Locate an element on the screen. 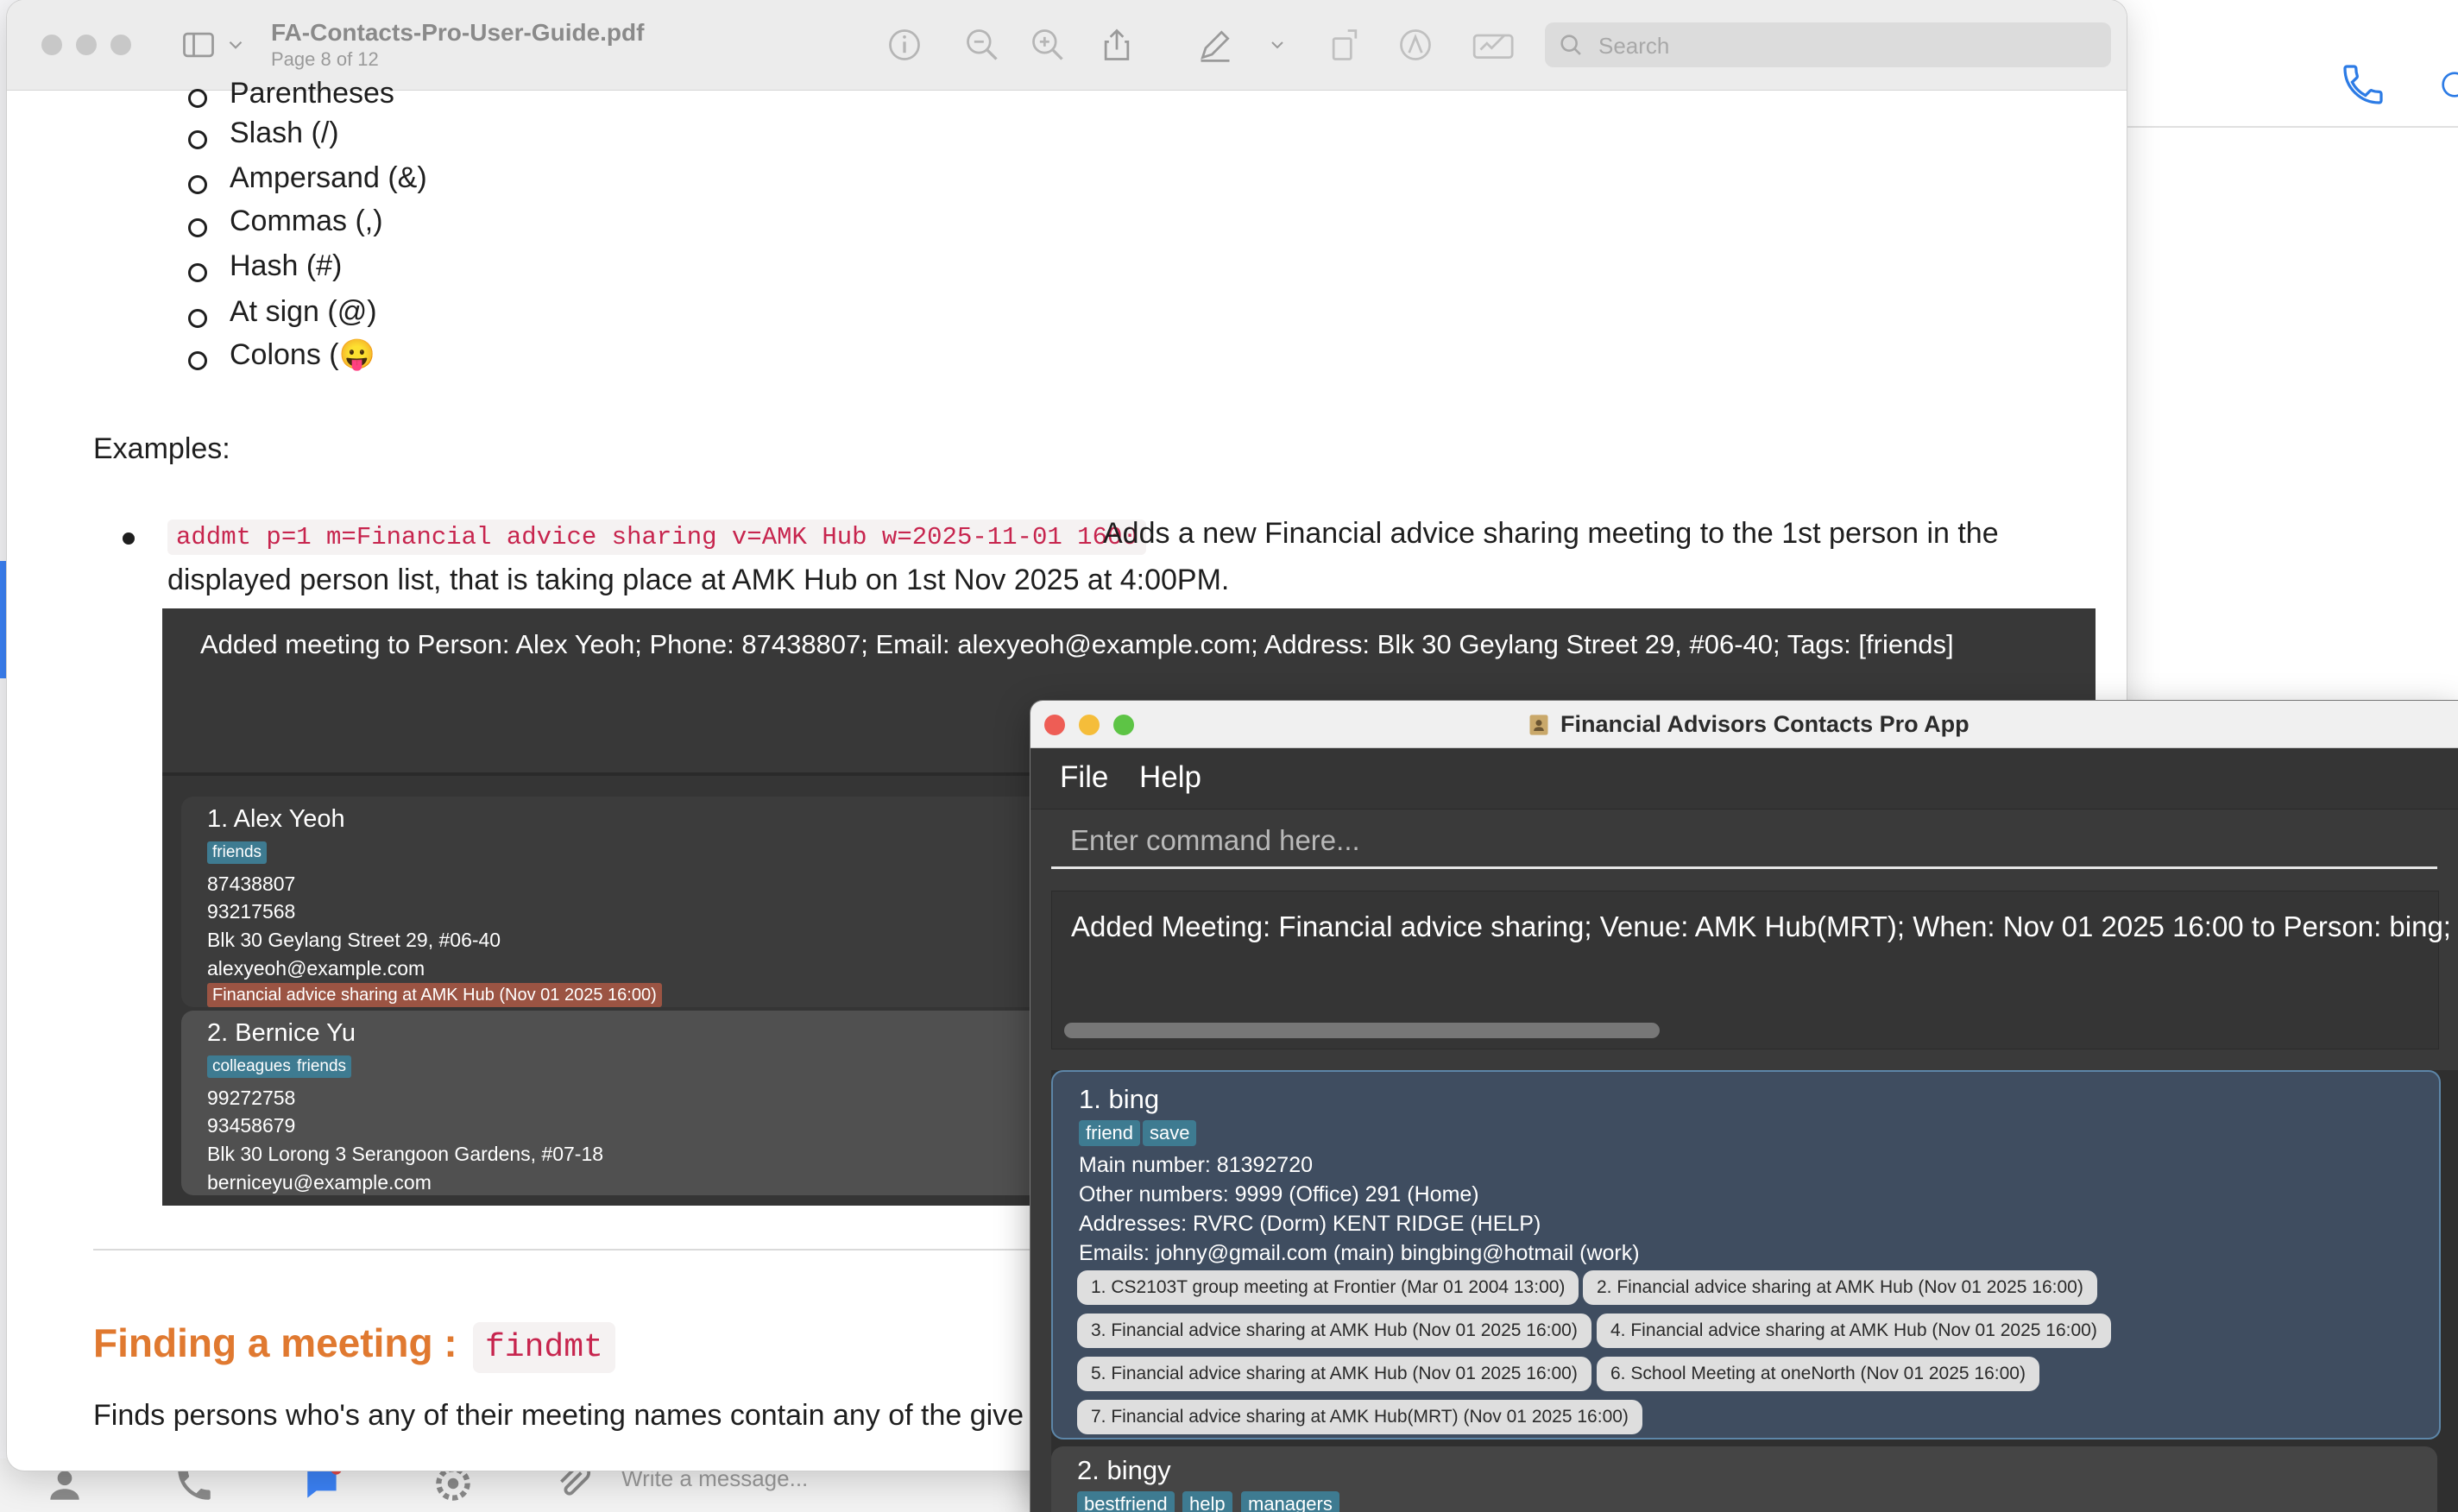  person-address: Blk 30 Geylang Street 29, #06-40 is located at coordinates (354, 940).